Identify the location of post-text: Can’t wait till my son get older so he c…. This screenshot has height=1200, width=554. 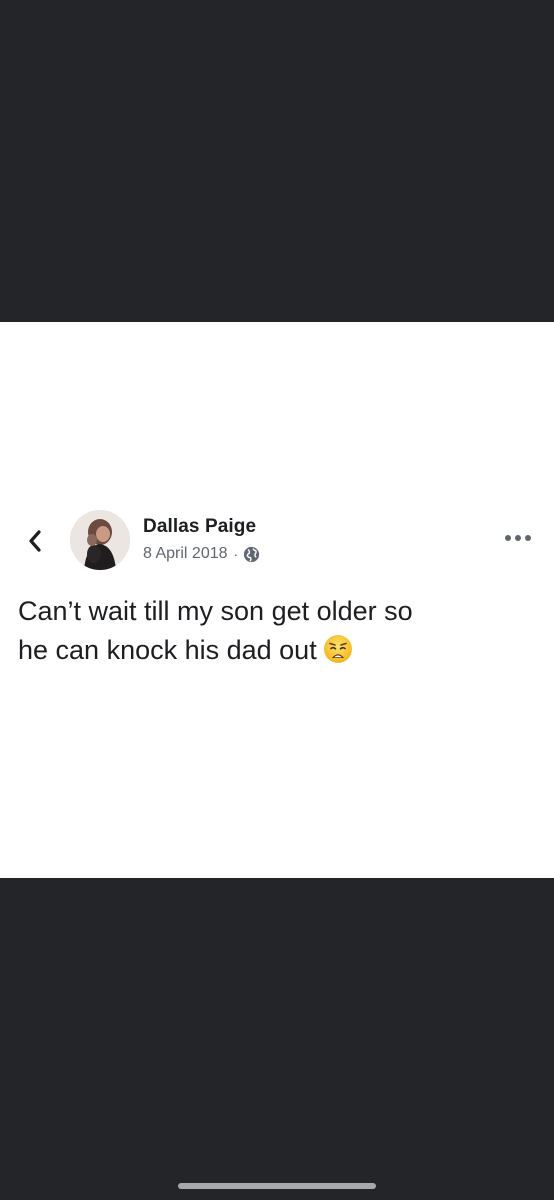
(278, 633).